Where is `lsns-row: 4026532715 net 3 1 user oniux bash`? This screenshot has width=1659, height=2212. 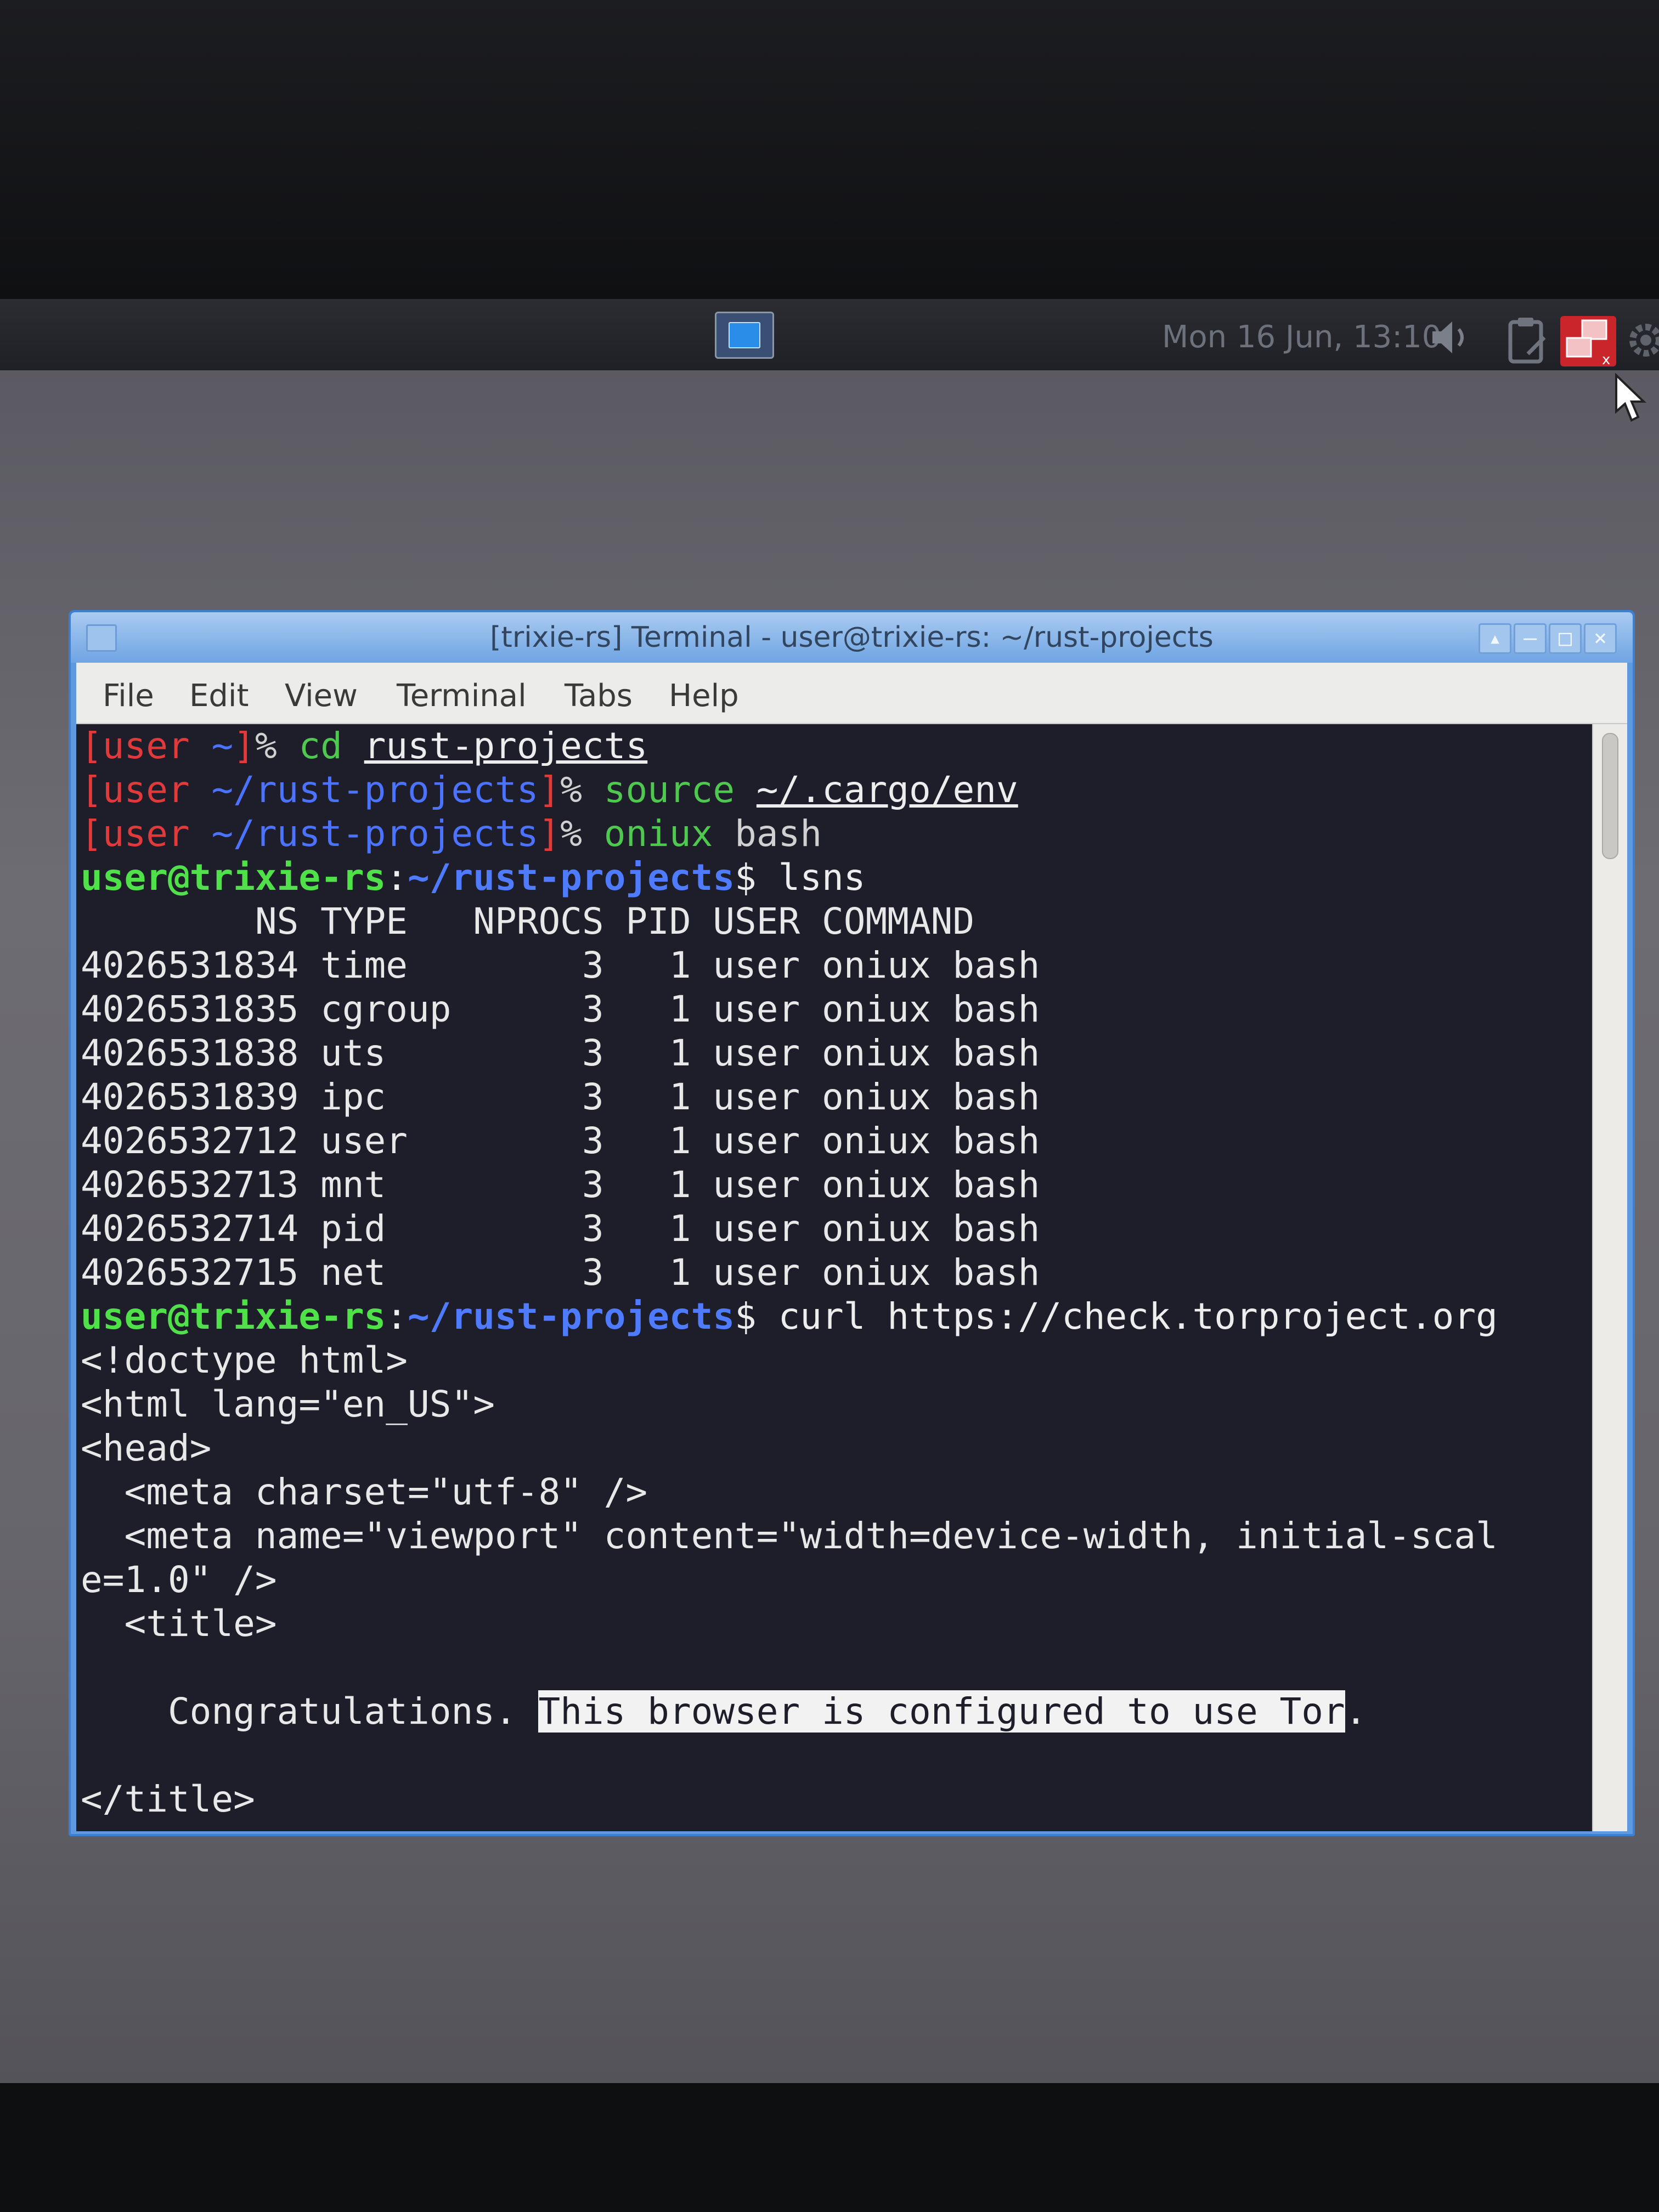 lsns-row: 4026532715 net 3 1 user oniux bash is located at coordinates (560, 1273).